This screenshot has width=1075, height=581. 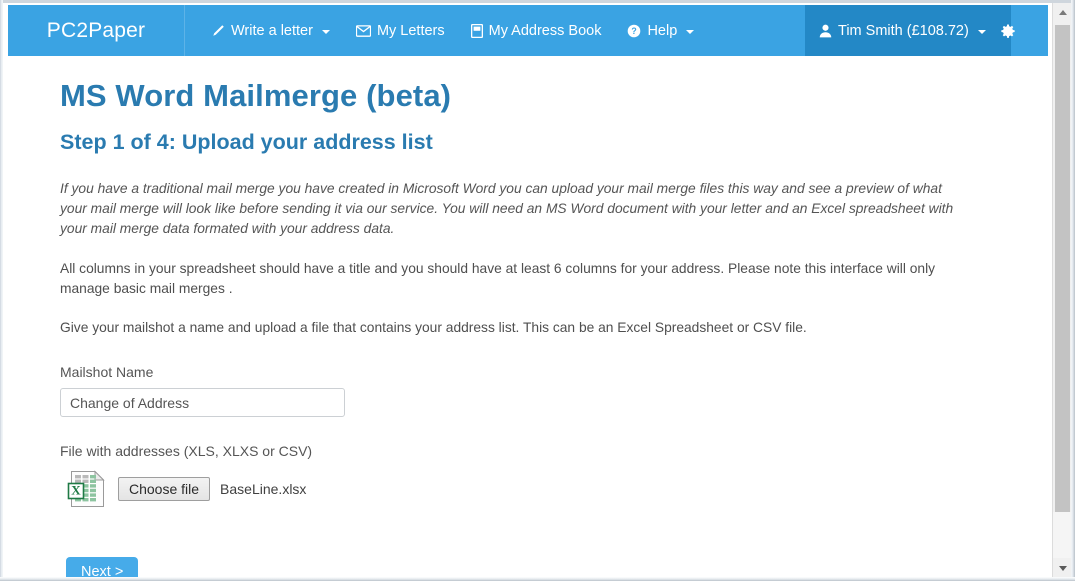 I want to click on brand-label: PC2Paper, so click(x=96, y=30).